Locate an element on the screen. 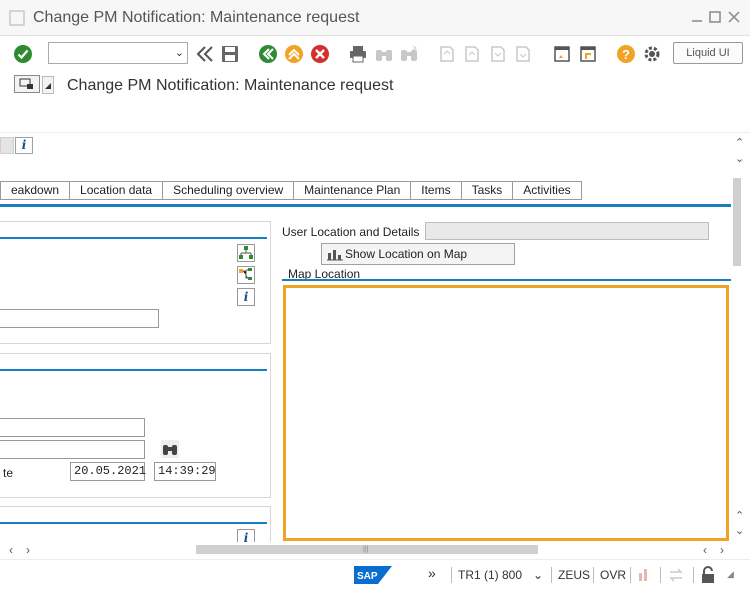 This screenshot has height=590, width=750. save-button is located at coordinates (230, 54).